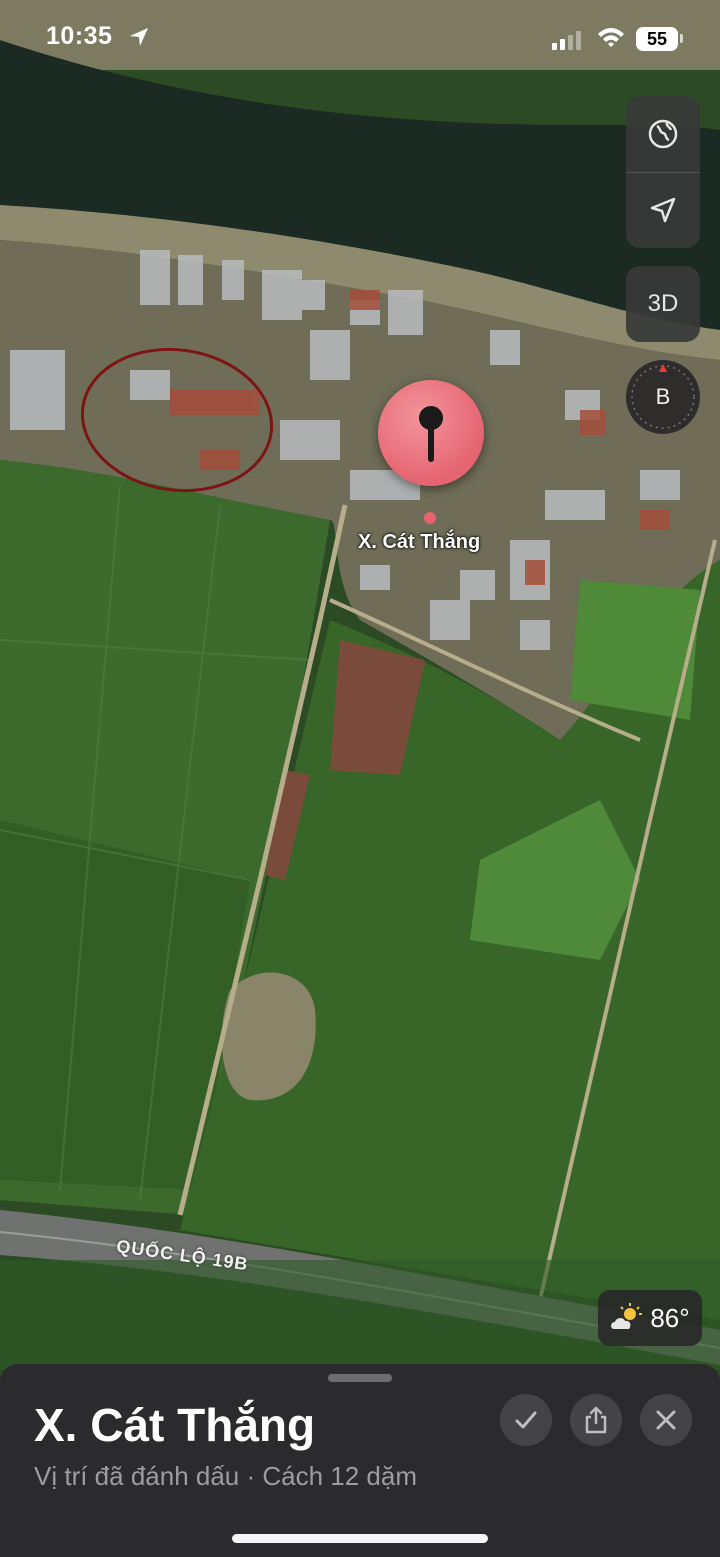 The height and width of the screenshot is (1557, 720). I want to click on weather-badge: 86°, so click(650, 1318).